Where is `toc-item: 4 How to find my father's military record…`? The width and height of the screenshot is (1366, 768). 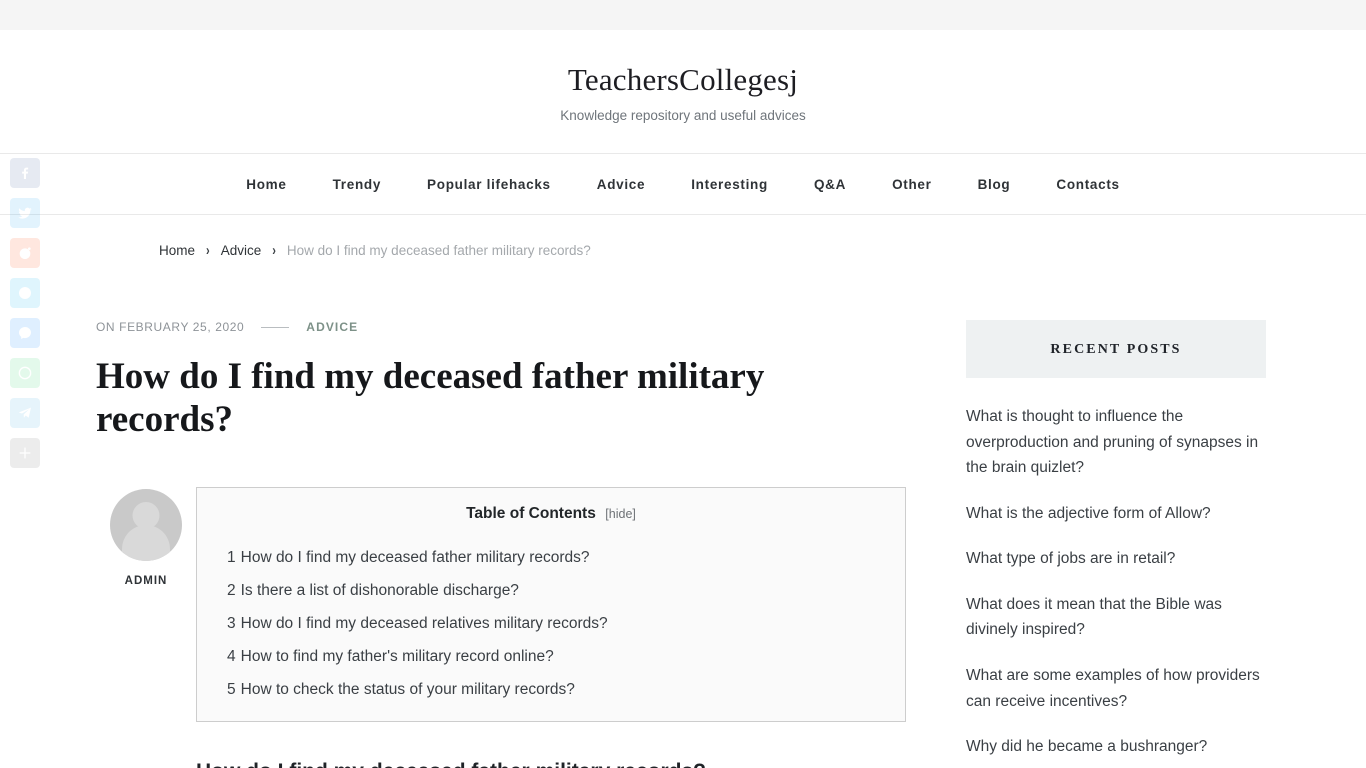
toc-item: 4 How to find my father's military record… is located at coordinates (551, 657).